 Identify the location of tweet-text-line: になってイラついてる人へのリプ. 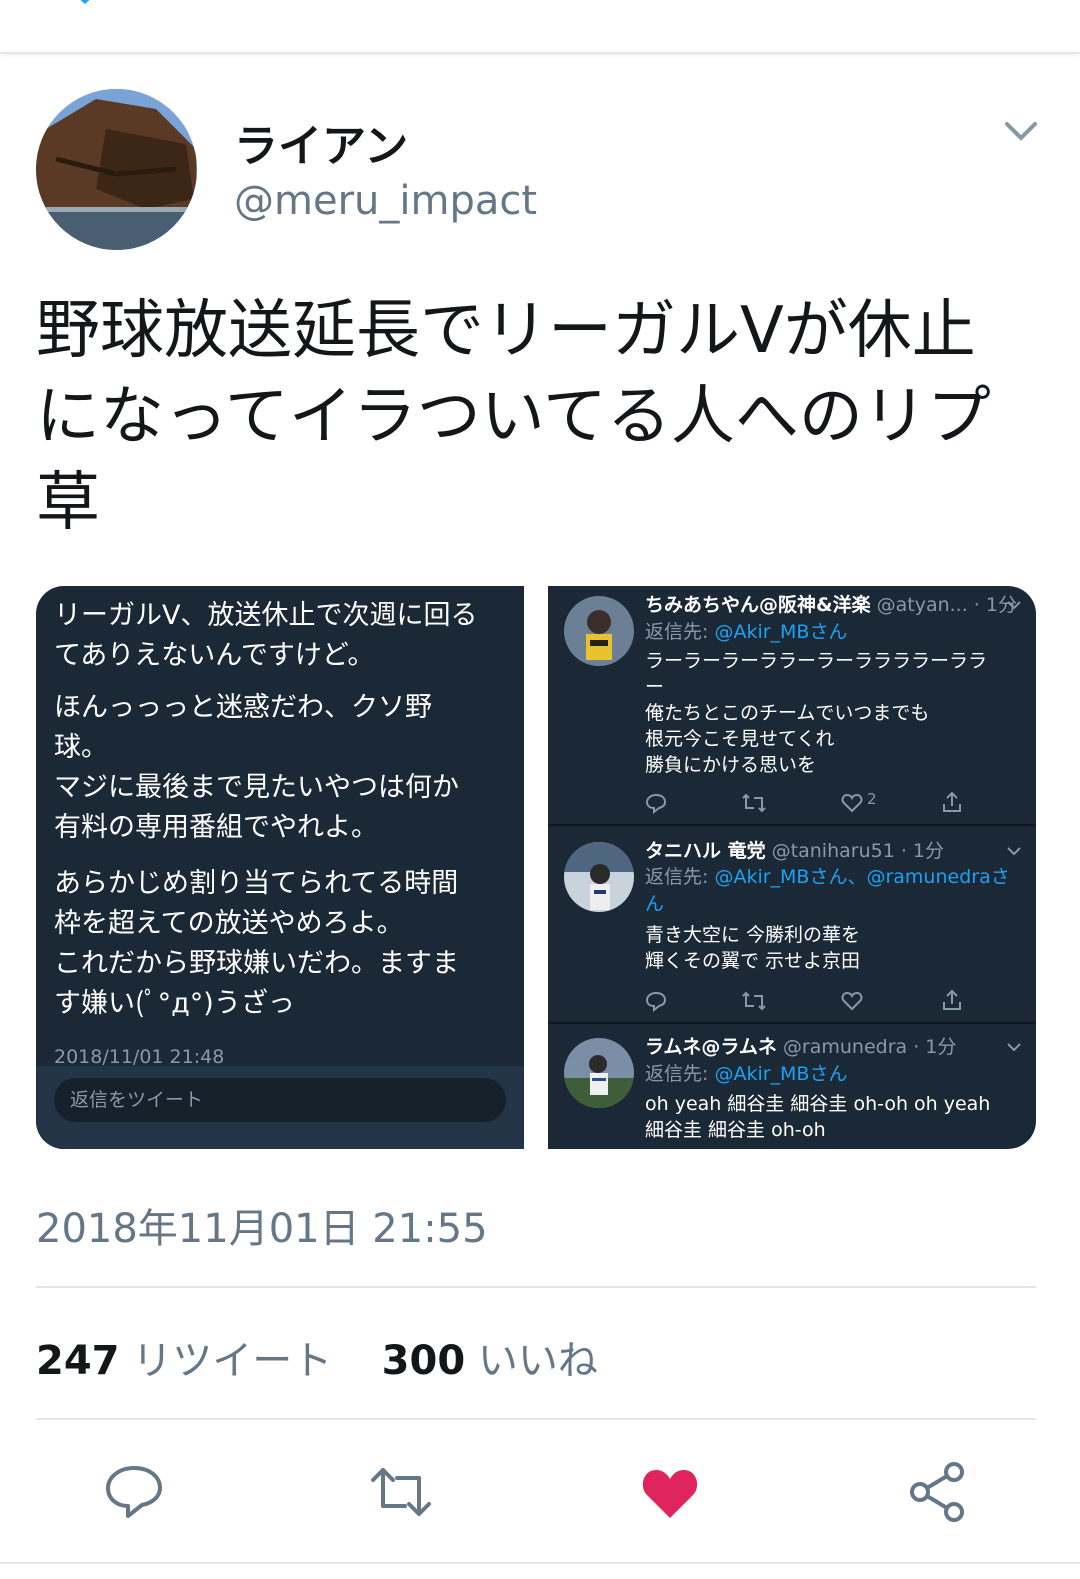
(513, 417).